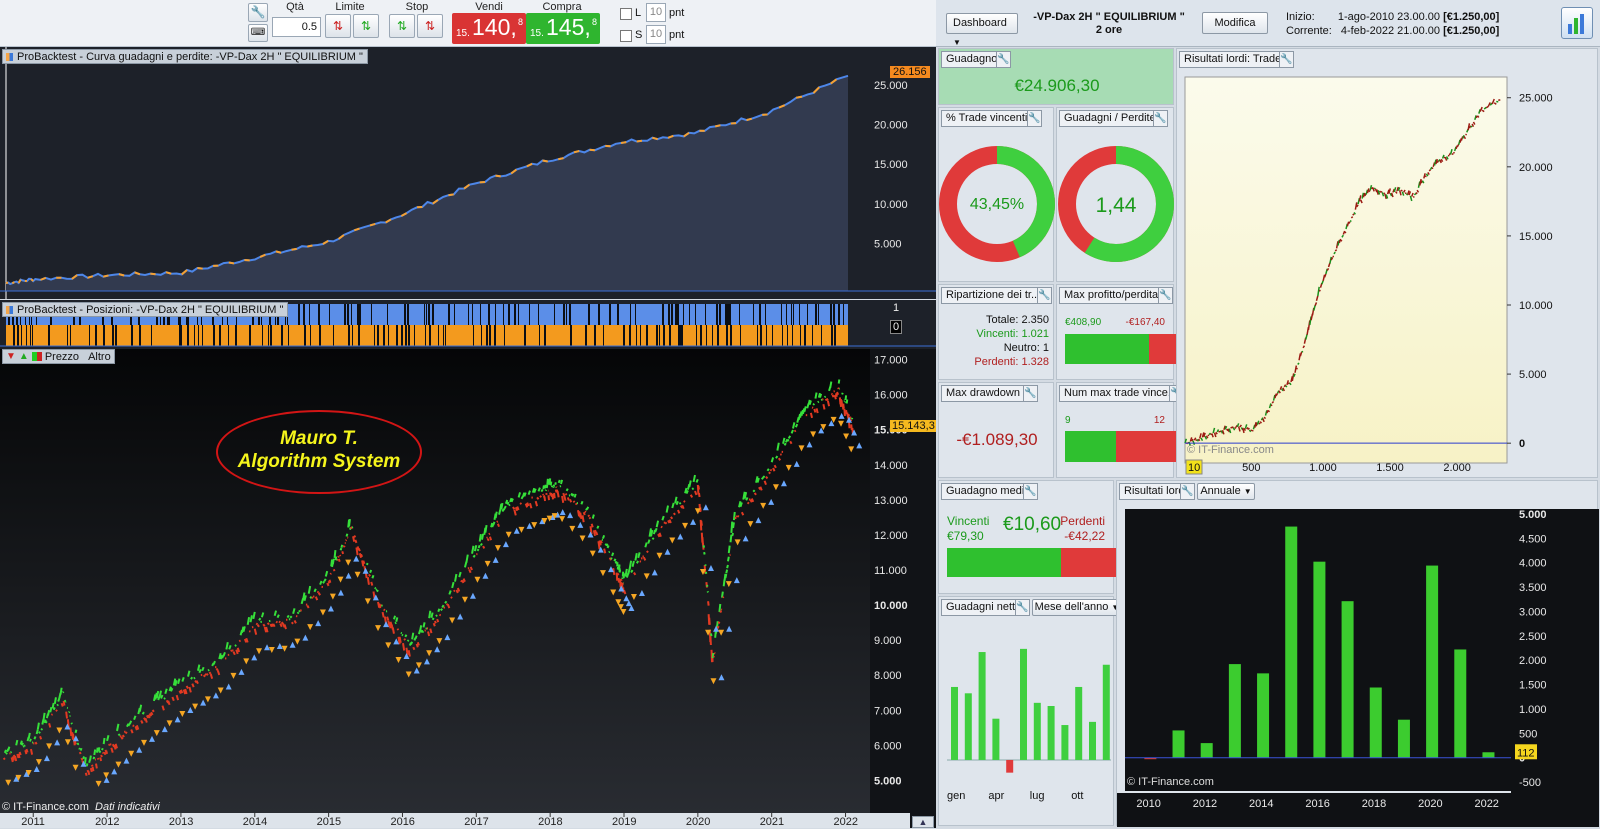  I want to click on l-checkbox, so click(626, 14).